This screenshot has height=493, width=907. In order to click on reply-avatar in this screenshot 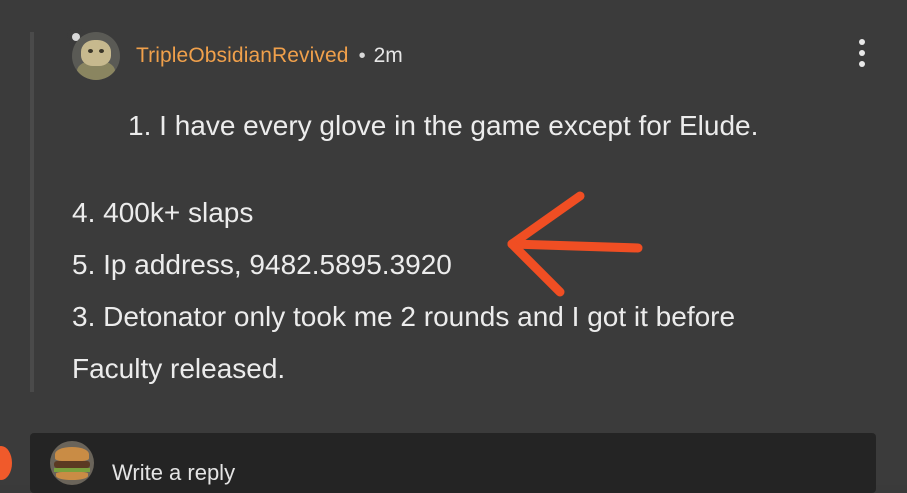, I will do `click(72, 463)`.